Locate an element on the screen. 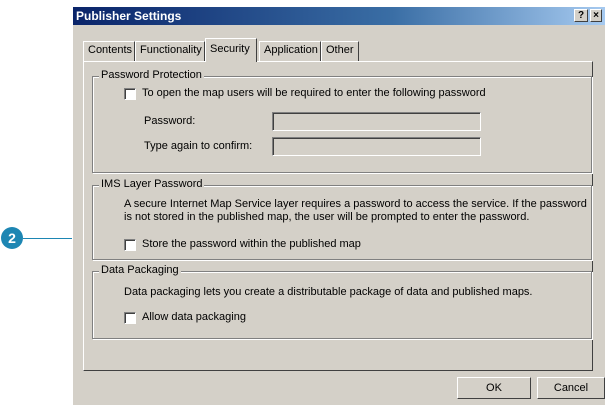 This screenshot has height=405, width=605. tab-security: Security is located at coordinates (231, 50).